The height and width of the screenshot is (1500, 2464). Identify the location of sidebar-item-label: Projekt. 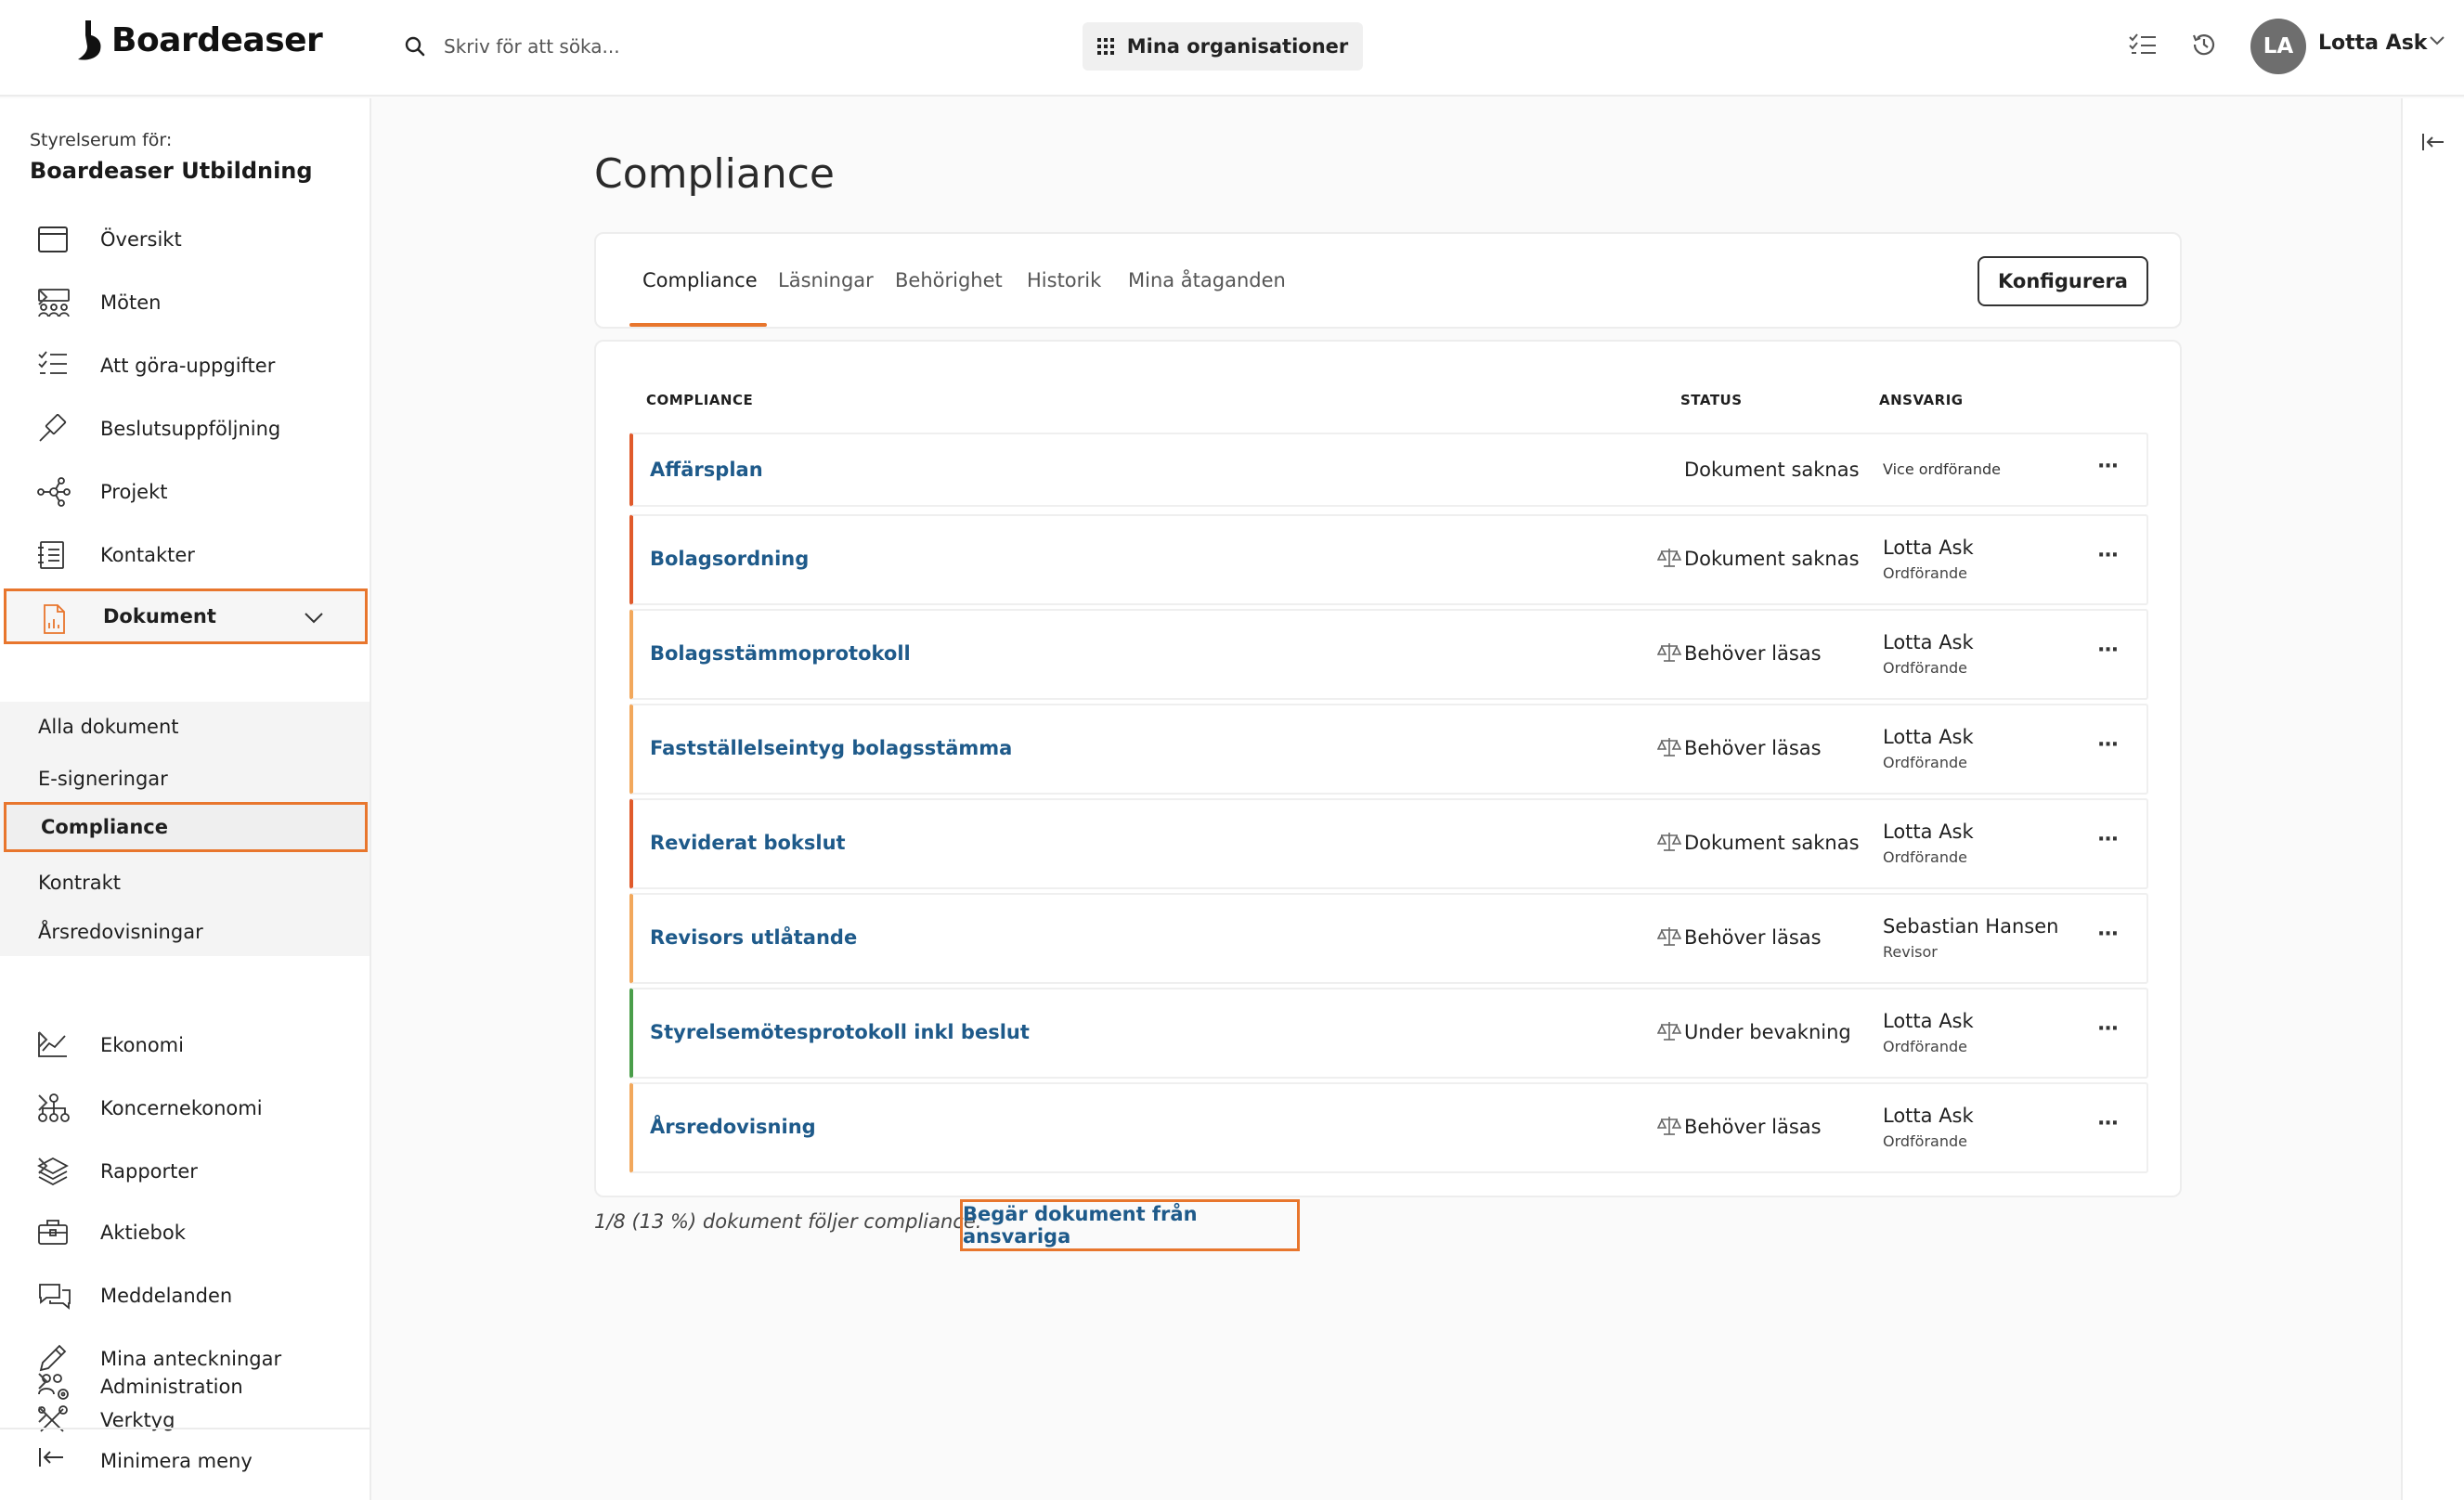
(134, 492).